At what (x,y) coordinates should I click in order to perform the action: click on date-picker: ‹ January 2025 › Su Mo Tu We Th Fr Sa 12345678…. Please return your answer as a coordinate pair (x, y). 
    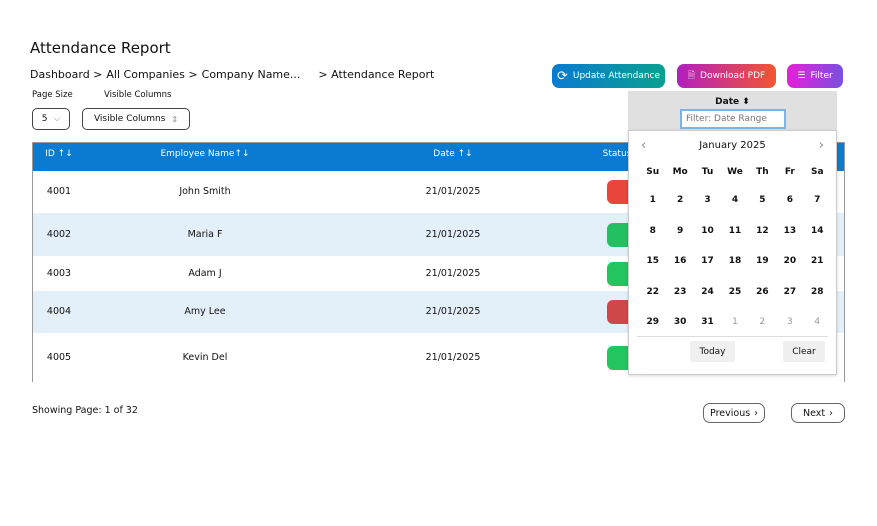
    Looking at the image, I should click on (732, 252).